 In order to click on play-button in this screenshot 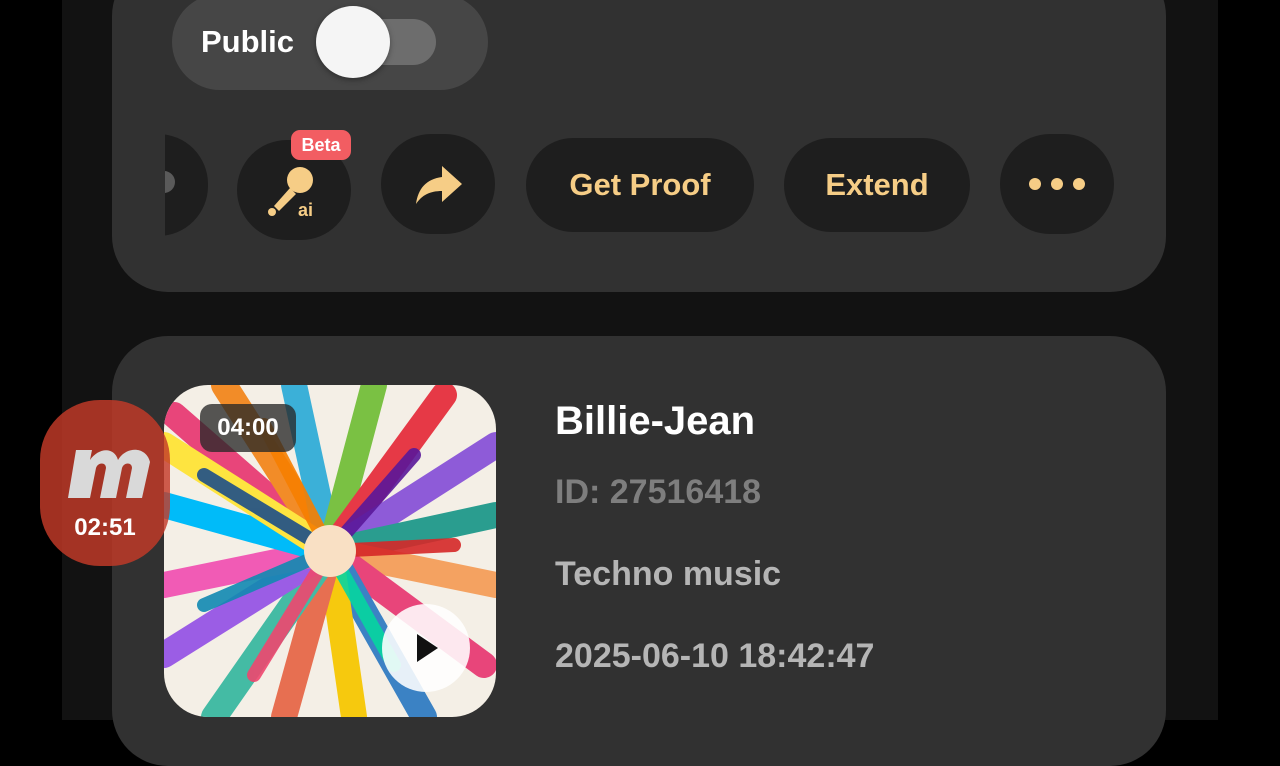, I will do `click(426, 648)`.